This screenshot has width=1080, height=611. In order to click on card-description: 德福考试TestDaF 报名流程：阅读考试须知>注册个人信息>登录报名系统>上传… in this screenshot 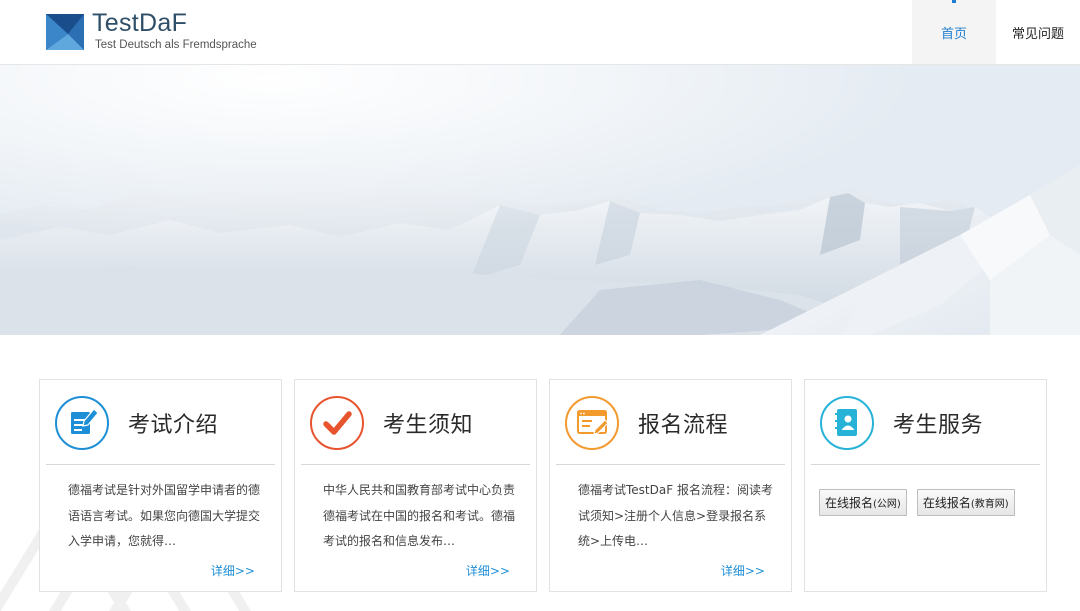, I will do `click(675, 515)`.